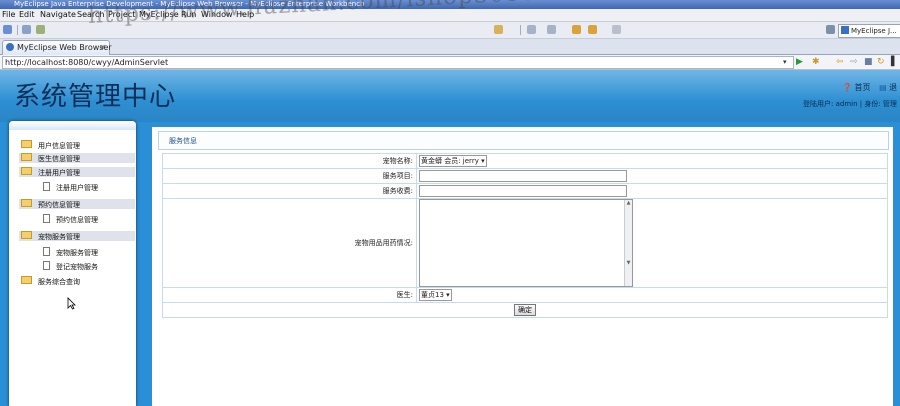 The height and width of the screenshot is (406, 900). I want to click on service-cell, so click(652, 176).